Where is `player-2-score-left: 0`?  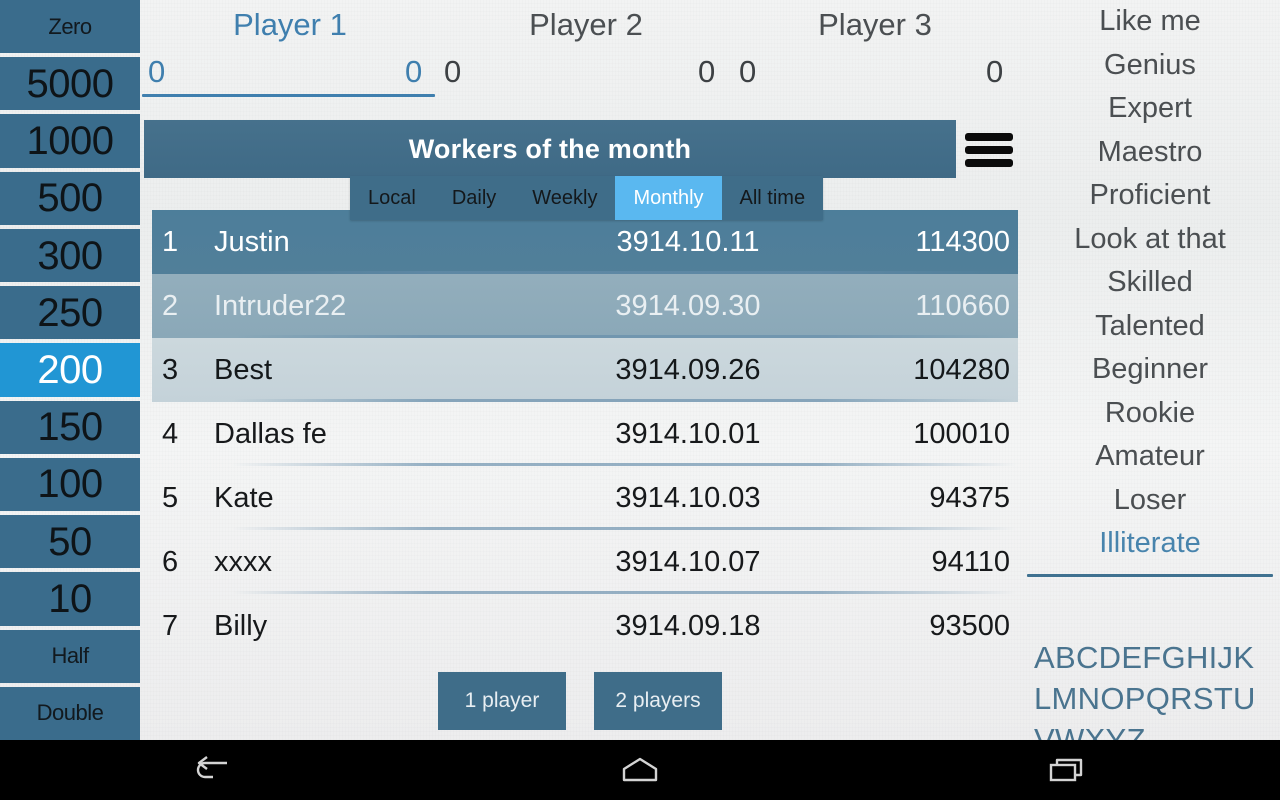
player-2-score-left: 0 is located at coordinates (706, 72).